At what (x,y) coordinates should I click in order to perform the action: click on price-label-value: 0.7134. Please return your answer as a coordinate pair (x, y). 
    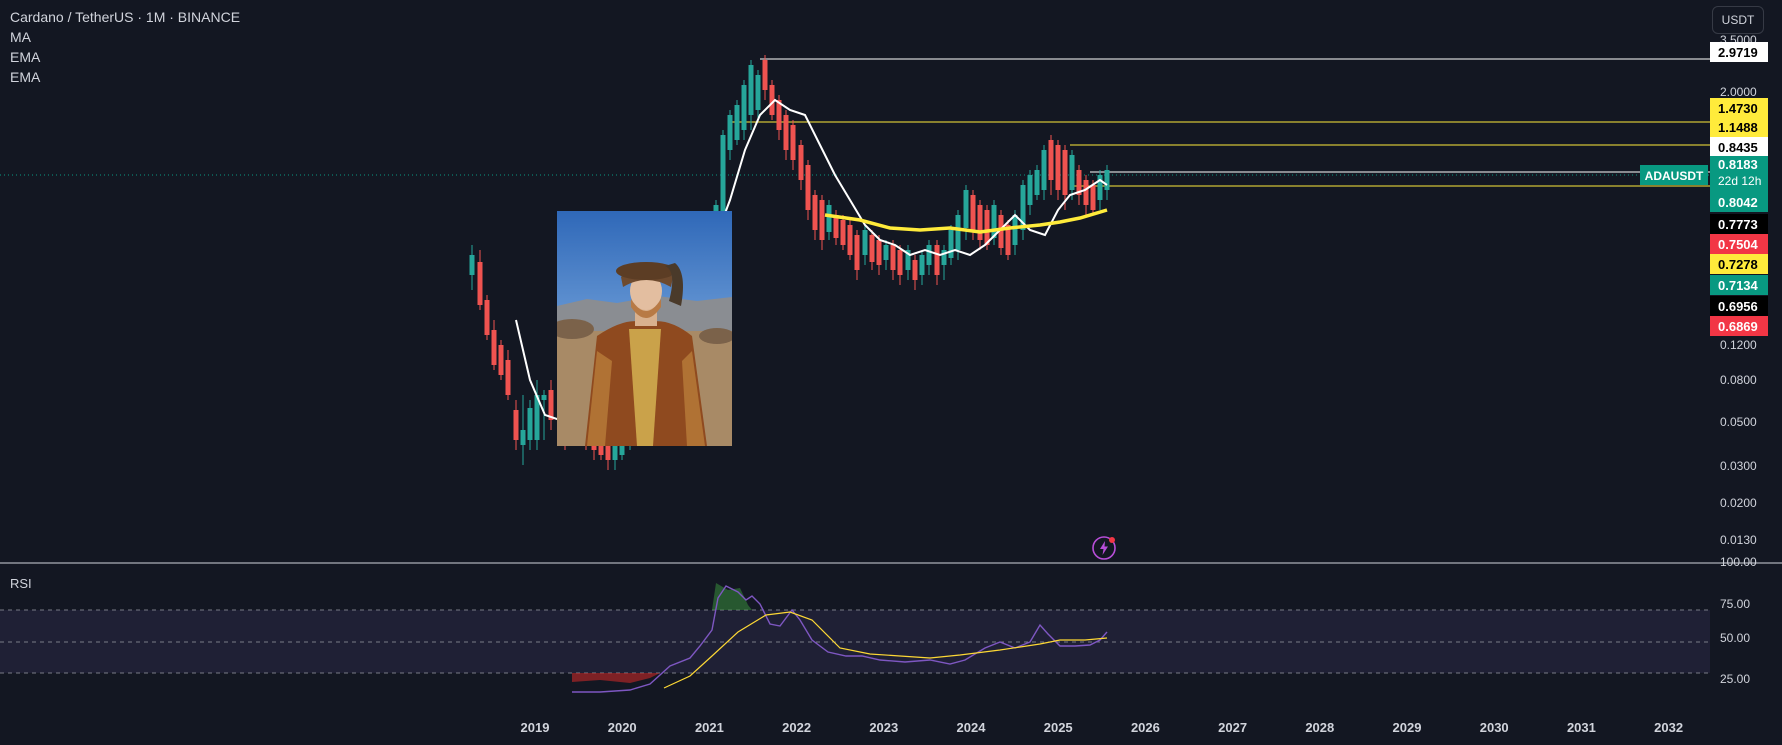
    Looking at the image, I should click on (1738, 285).